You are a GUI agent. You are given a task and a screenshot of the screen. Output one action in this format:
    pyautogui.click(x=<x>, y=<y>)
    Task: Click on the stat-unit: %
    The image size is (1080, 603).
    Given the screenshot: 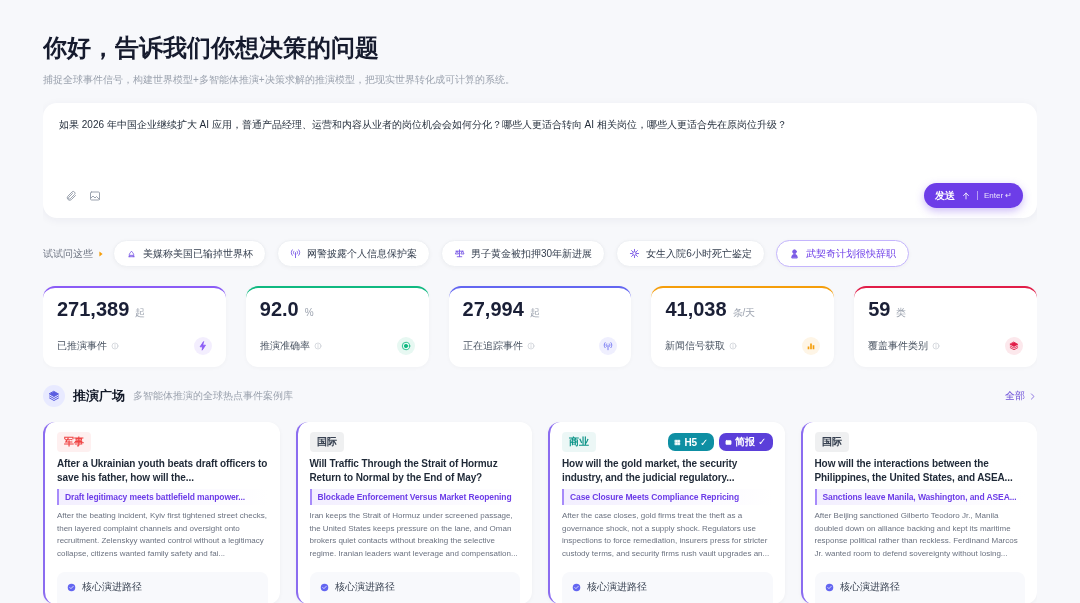 What is the action you would take?
    pyautogui.click(x=309, y=312)
    